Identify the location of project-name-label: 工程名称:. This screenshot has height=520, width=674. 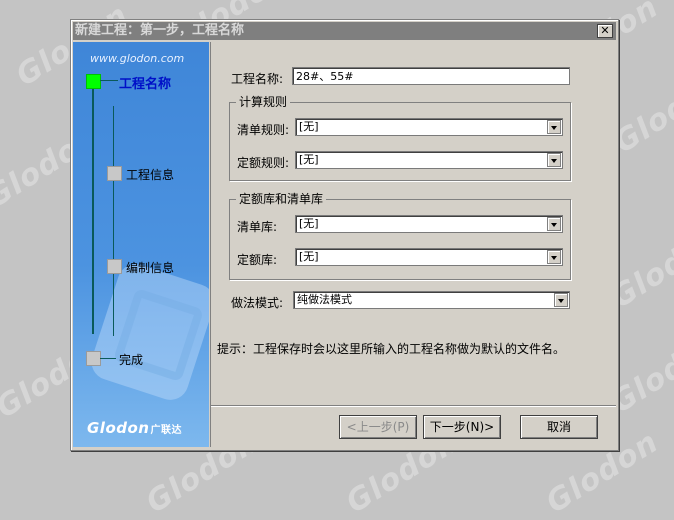
(257, 79).